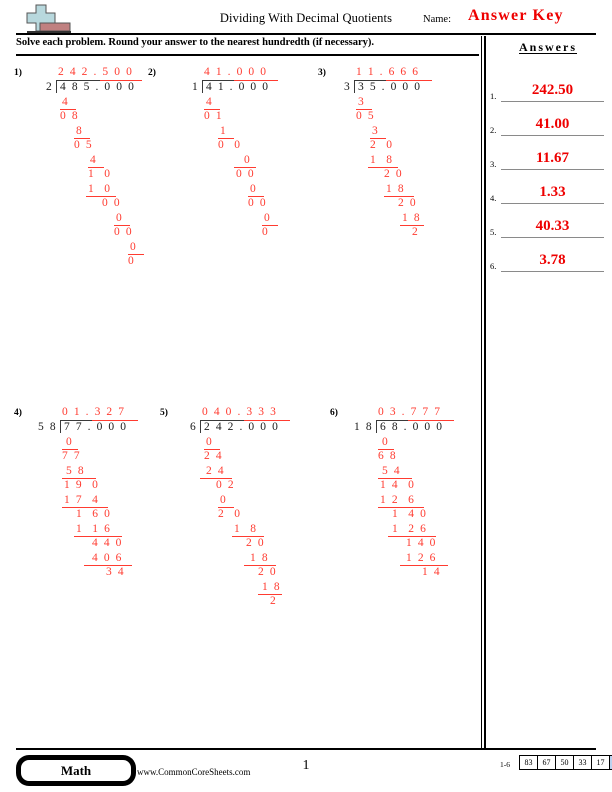 The width and height of the screenshot is (612, 792). I want to click on divisor: 1 8, so click(364, 427).